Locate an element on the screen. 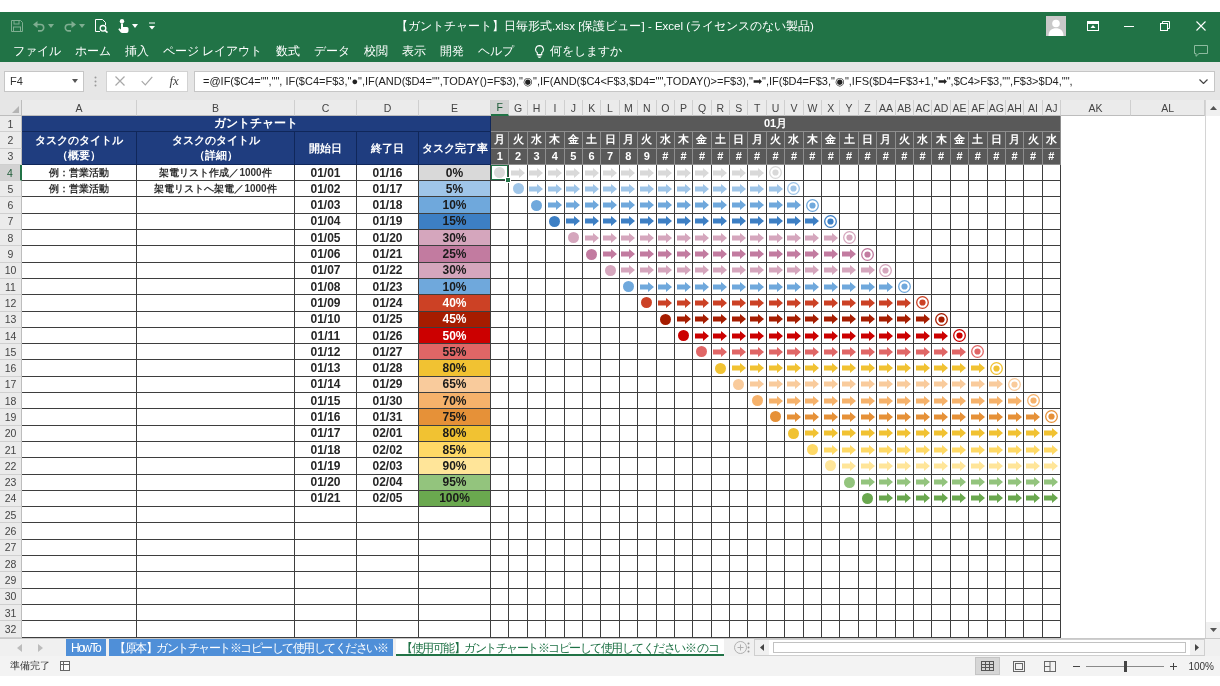 The height and width of the screenshot is (686, 1220). row-header: 29 is located at coordinates (11, 580).